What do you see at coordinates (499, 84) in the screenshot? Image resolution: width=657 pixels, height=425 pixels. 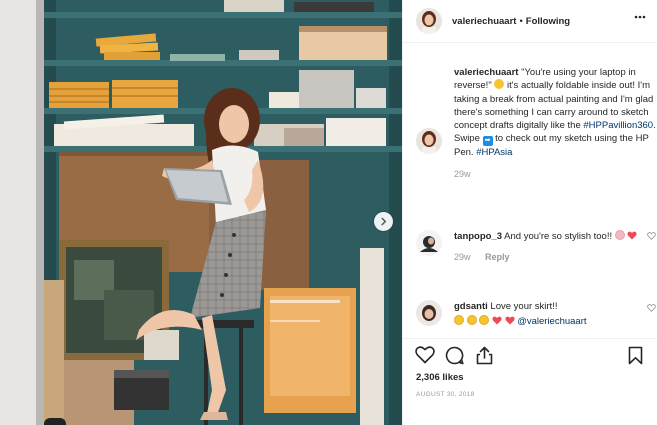 I see `grinning-sweat-emoji-icon` at bounding box center [499, 84].